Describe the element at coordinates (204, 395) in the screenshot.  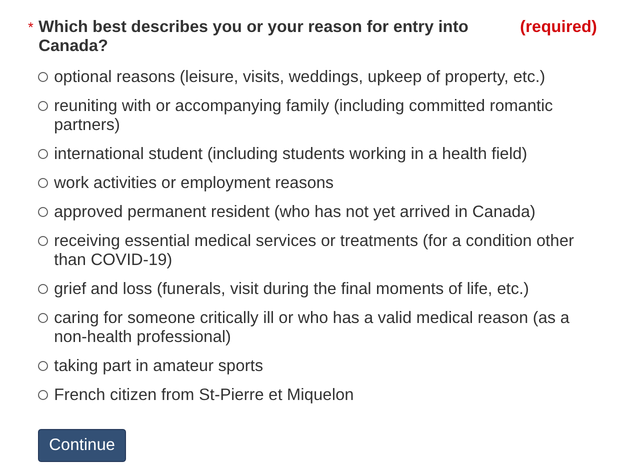
I see `option-label: French citizen from St-Pierre et Miquelon` at that location.